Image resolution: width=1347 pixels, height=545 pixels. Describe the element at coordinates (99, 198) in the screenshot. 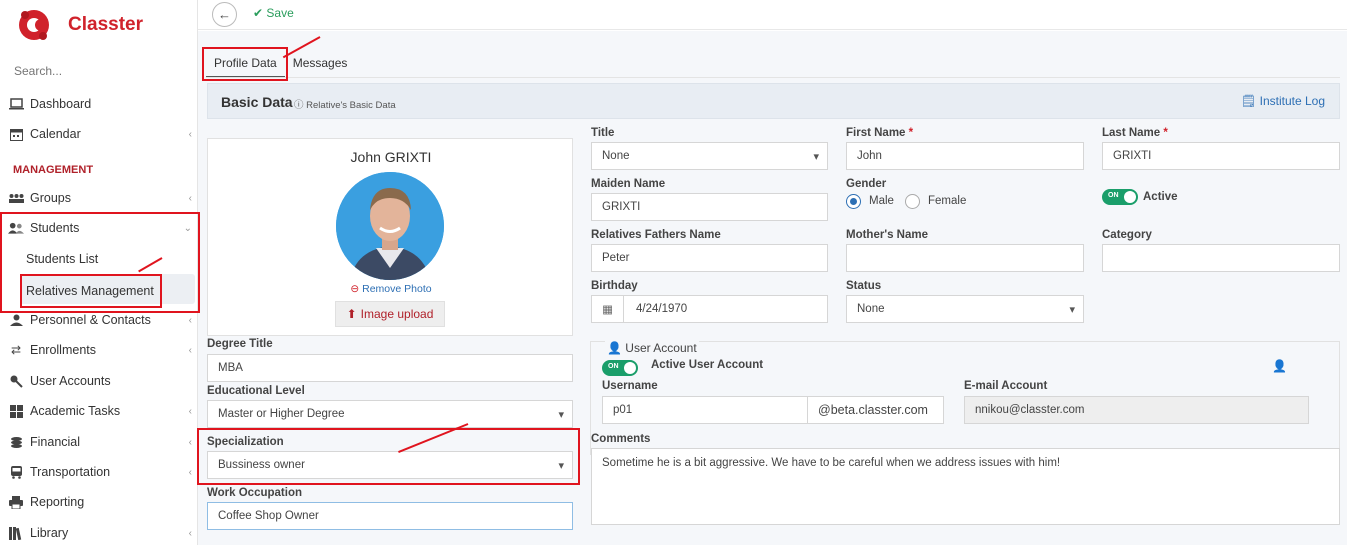

I see `sidebar-item-groups: Groups ‹` at that location.